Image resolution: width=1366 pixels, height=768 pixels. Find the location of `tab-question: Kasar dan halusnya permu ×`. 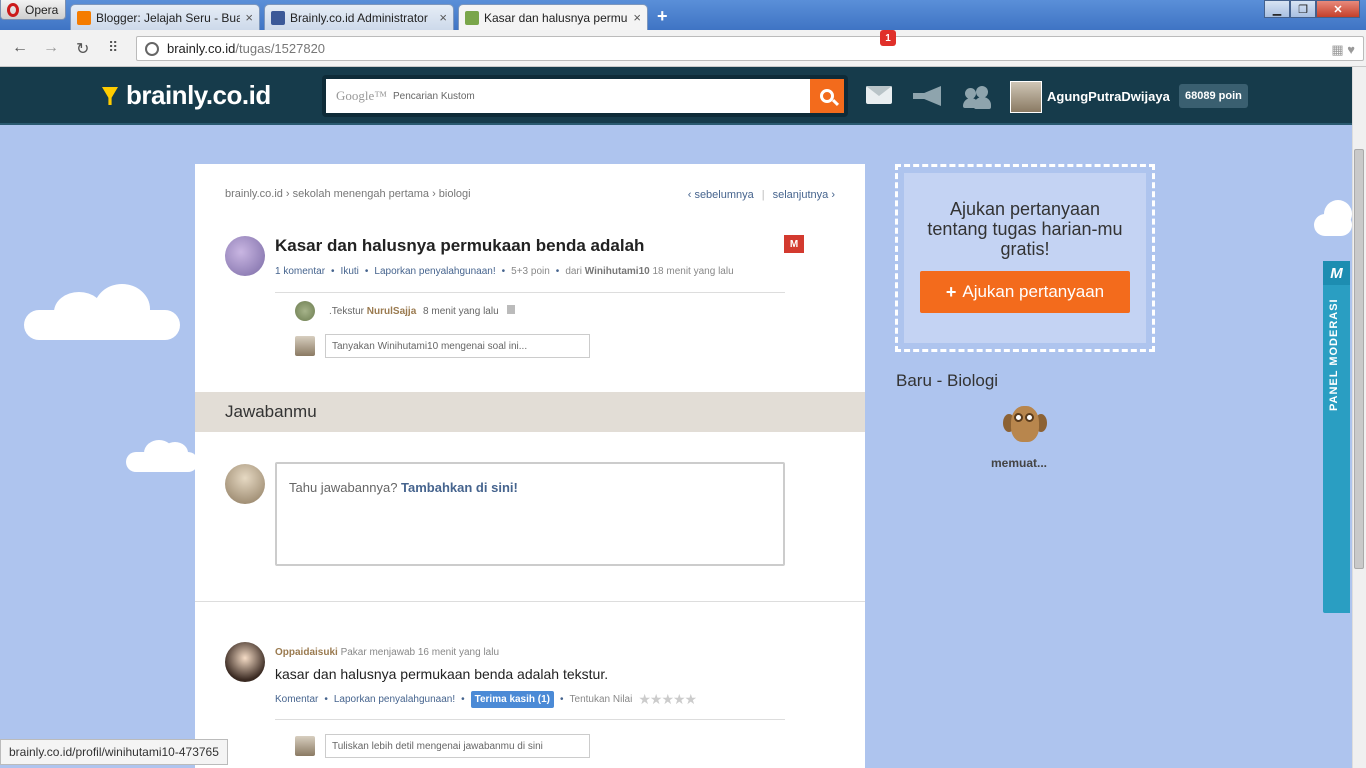

tab-question: Kasar dan halusnya permu × is located at coordinates (553, 17).